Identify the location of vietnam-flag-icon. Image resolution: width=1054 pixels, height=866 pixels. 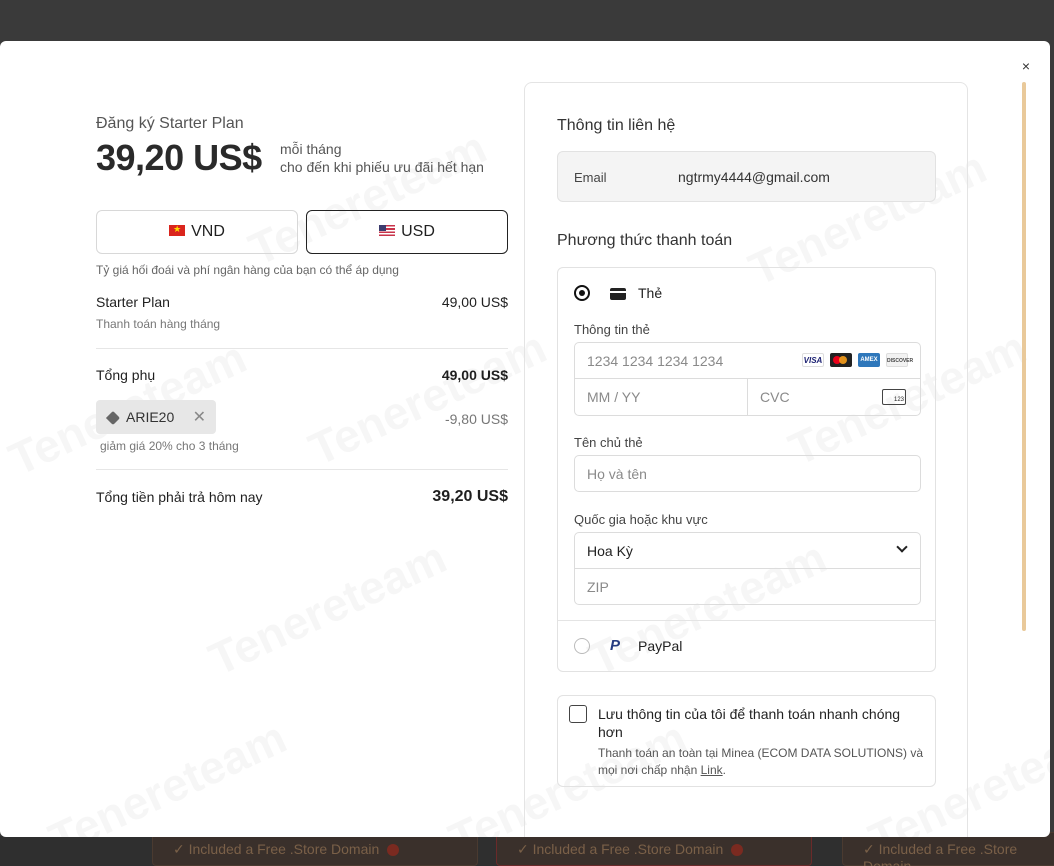
(177, 230).